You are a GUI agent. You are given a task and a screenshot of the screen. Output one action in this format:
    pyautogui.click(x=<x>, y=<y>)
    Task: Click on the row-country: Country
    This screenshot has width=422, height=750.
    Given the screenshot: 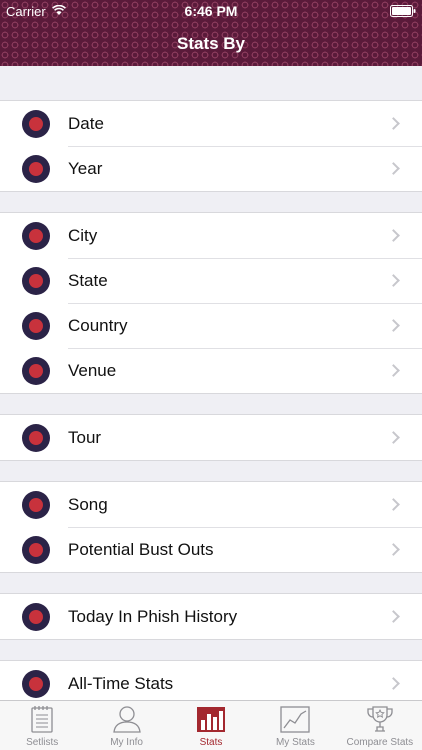 What is the action you would take?
    pyautogui.click(x=211, y=325)
    